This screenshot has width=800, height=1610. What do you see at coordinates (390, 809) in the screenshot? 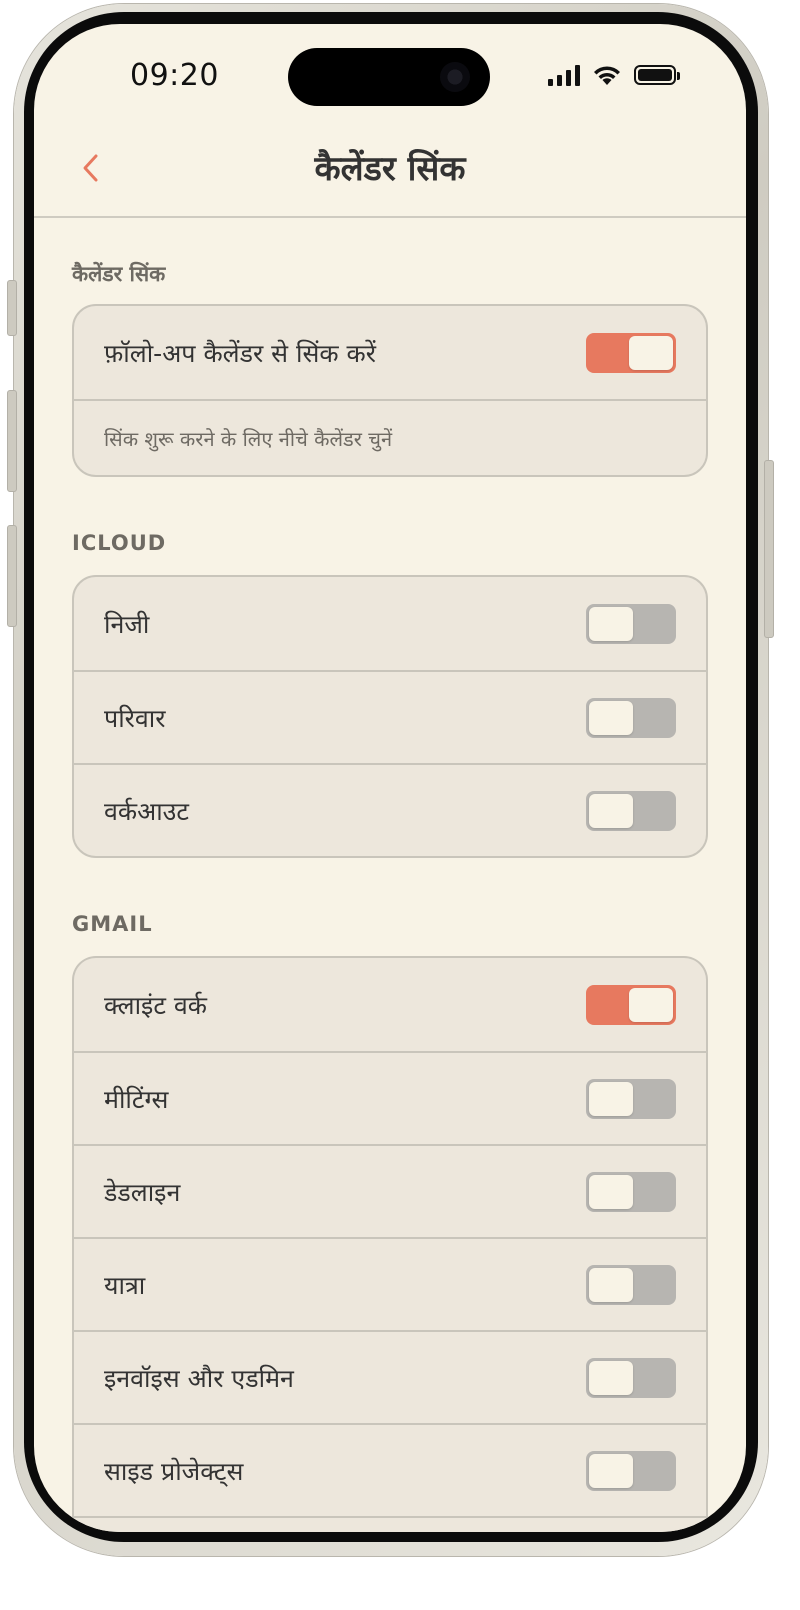
I see `calendar-row: वर्कआउट` at bounding box center [390, 809].